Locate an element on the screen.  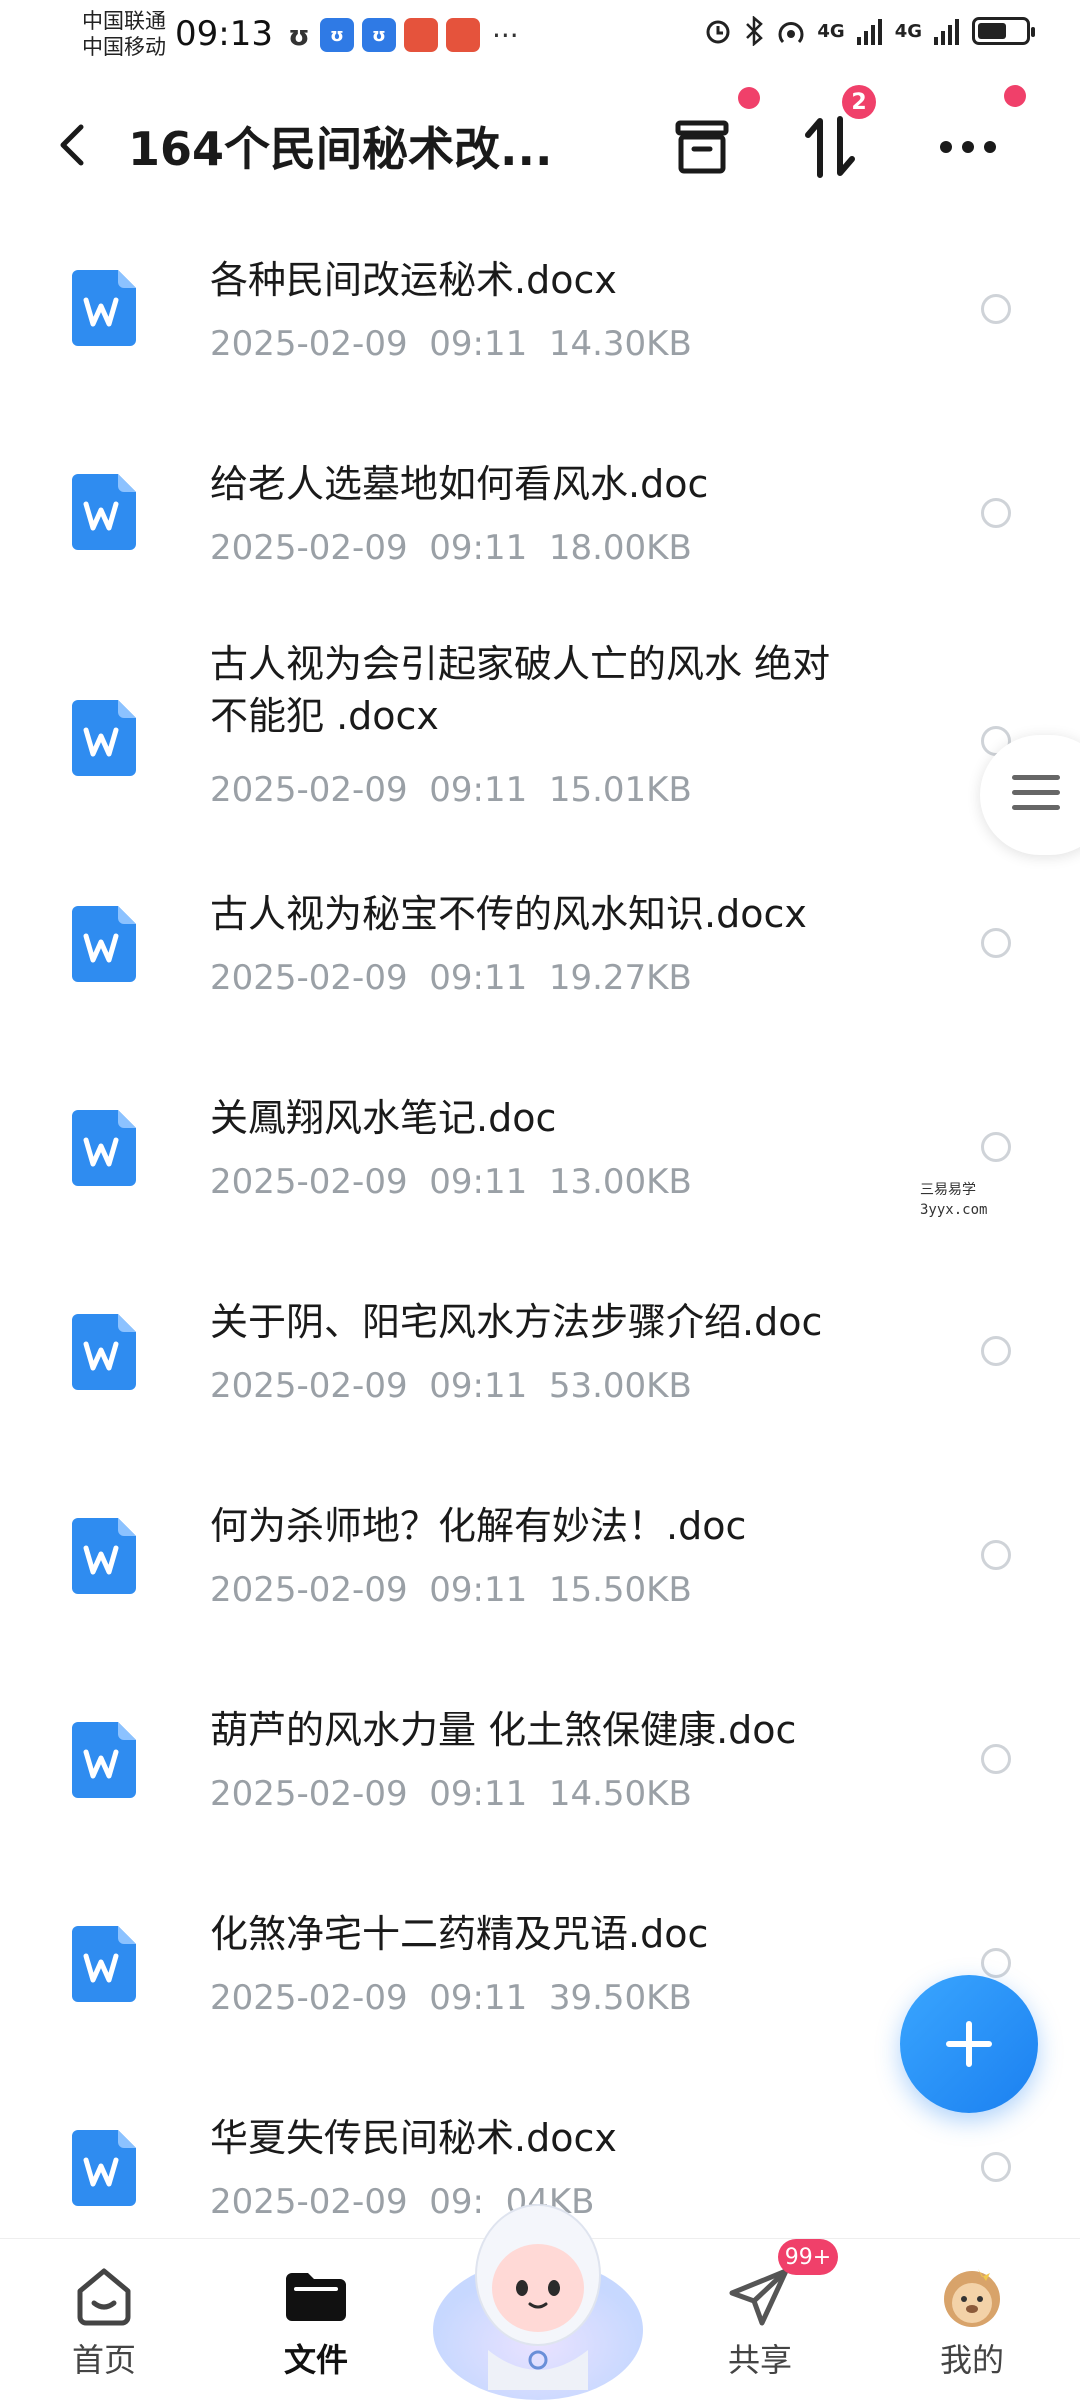
file-size: 19.27KB is located at coordinates (620, 978).